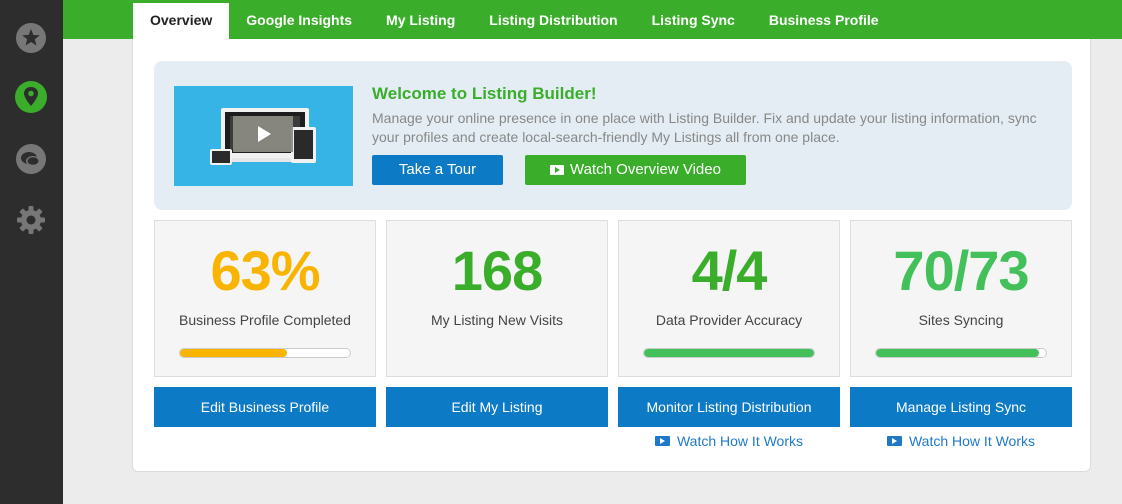 The height and width of the screenshot is (504, 1122). What do you see at coordinates (553, 21) in the screenshot?
I see `tab-listing-distribution: Listing Distribution` at bounding box center [553, 21].